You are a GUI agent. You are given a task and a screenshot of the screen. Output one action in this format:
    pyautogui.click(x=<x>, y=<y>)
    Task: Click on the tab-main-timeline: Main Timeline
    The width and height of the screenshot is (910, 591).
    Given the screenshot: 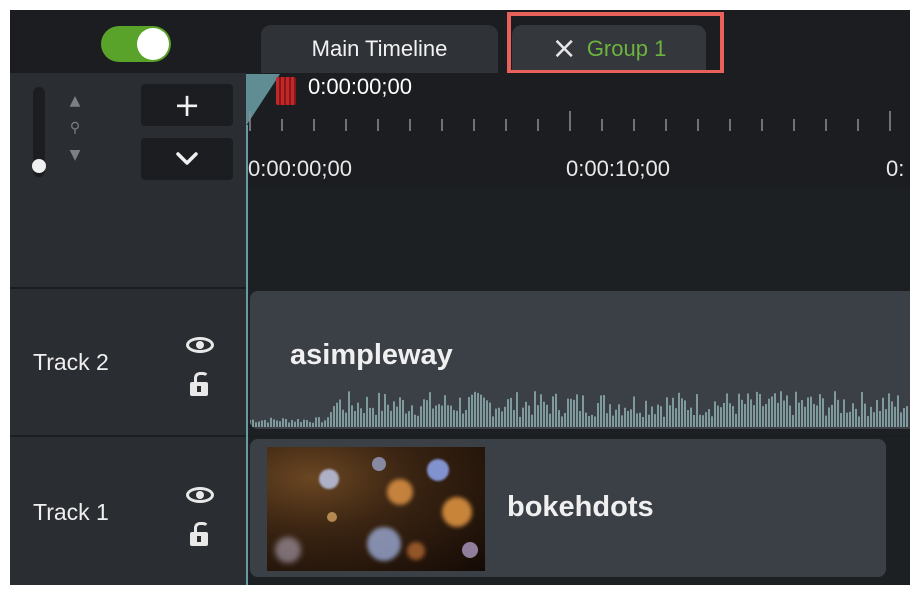 What is the action you would take?
    pyautogui.click(x=379, y=49)
    